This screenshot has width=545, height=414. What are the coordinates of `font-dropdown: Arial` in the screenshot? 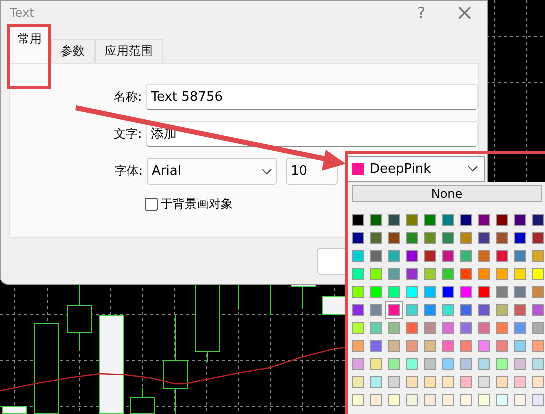 It's located at (212, 171).